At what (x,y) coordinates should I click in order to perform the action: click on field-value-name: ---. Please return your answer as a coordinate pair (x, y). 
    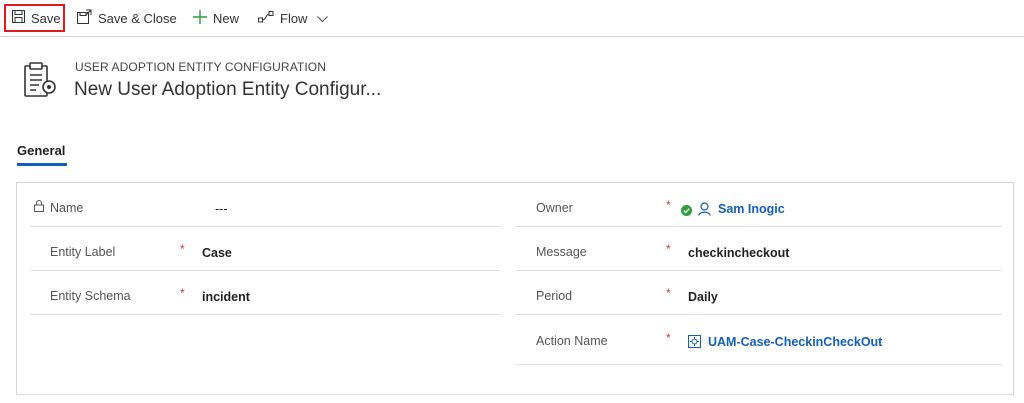
    Looking at the image, I should click on (221, 209).